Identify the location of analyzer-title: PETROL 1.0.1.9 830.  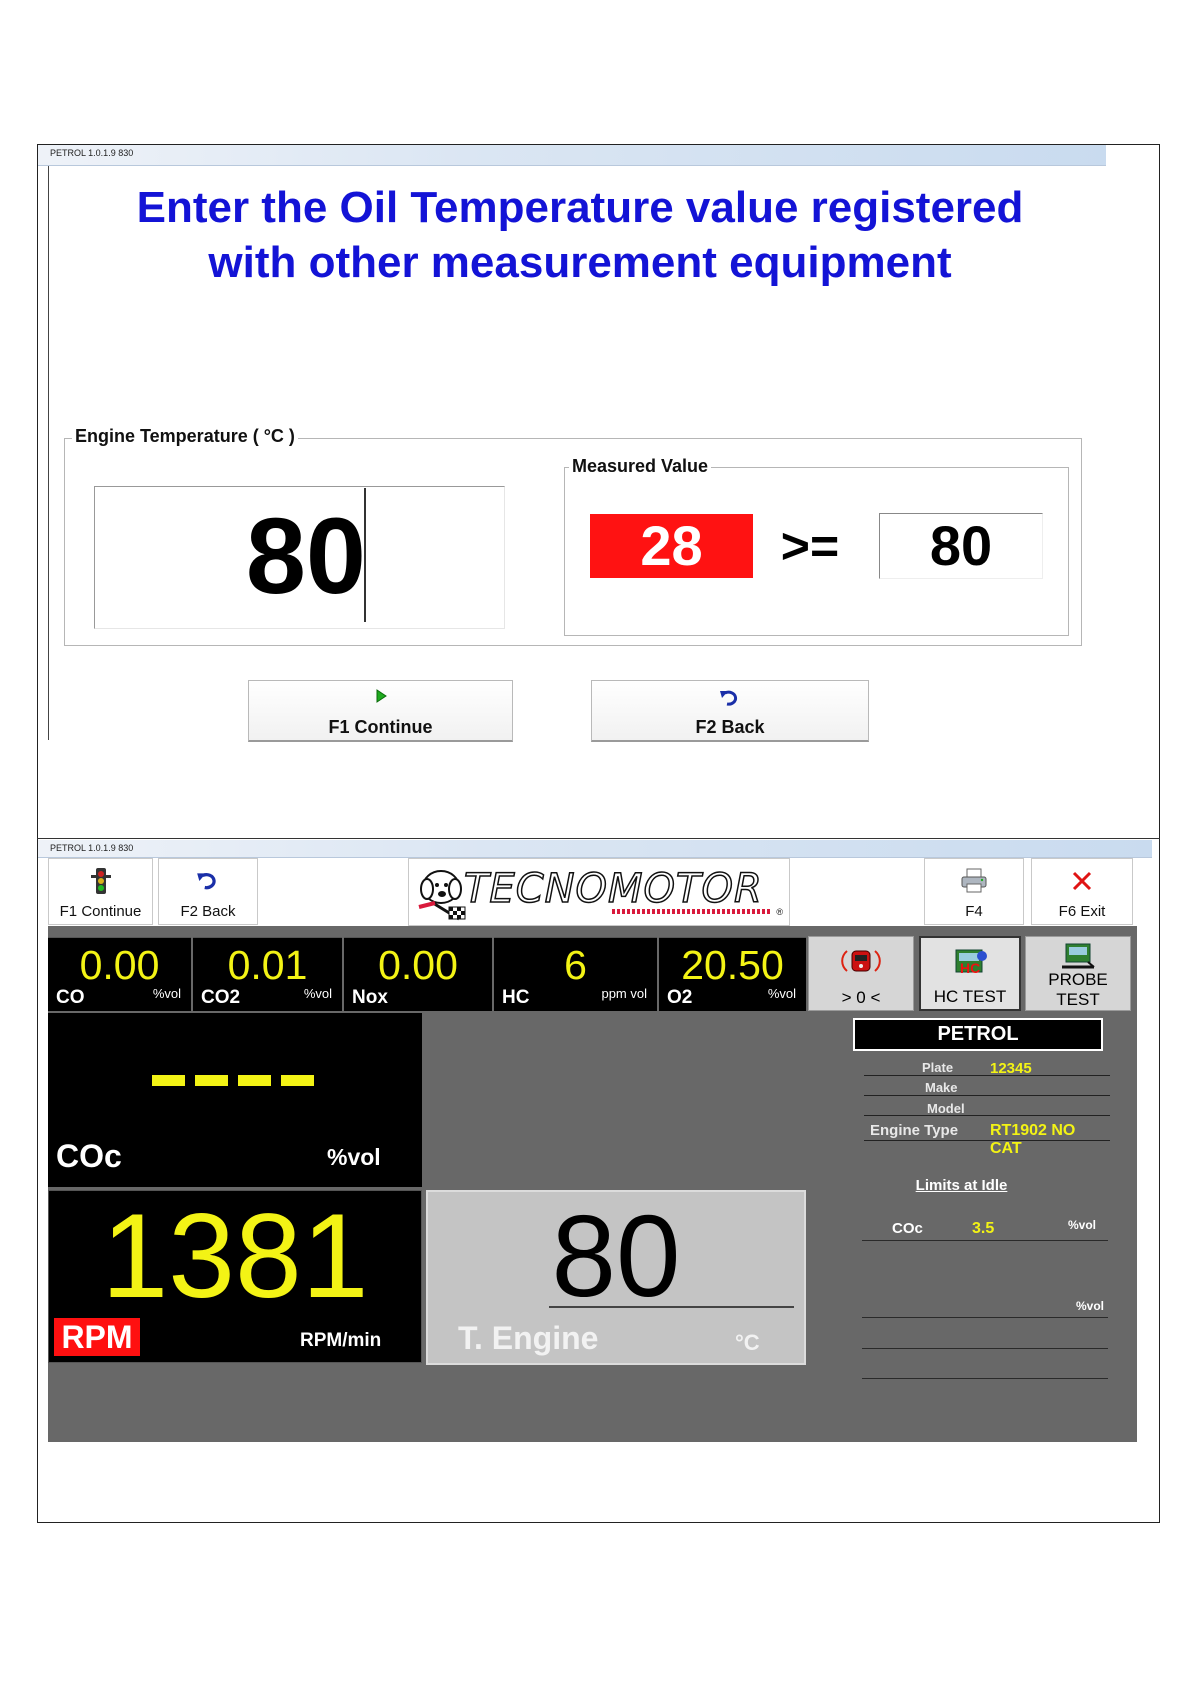
(92, 848).